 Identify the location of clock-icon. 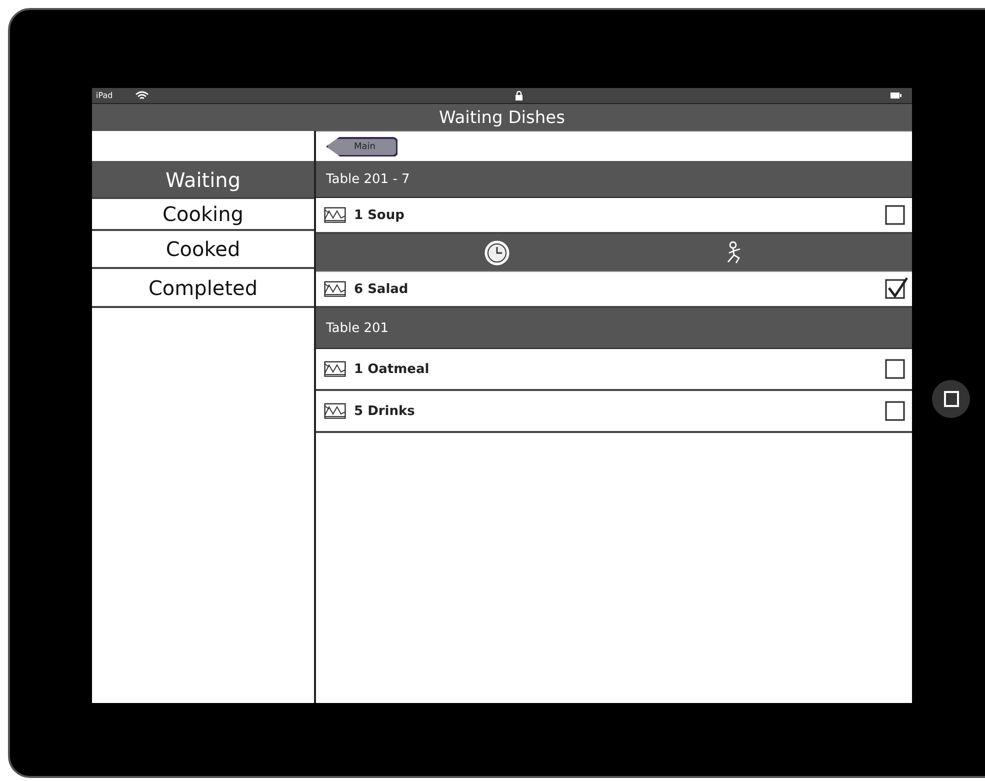
(497, 253).